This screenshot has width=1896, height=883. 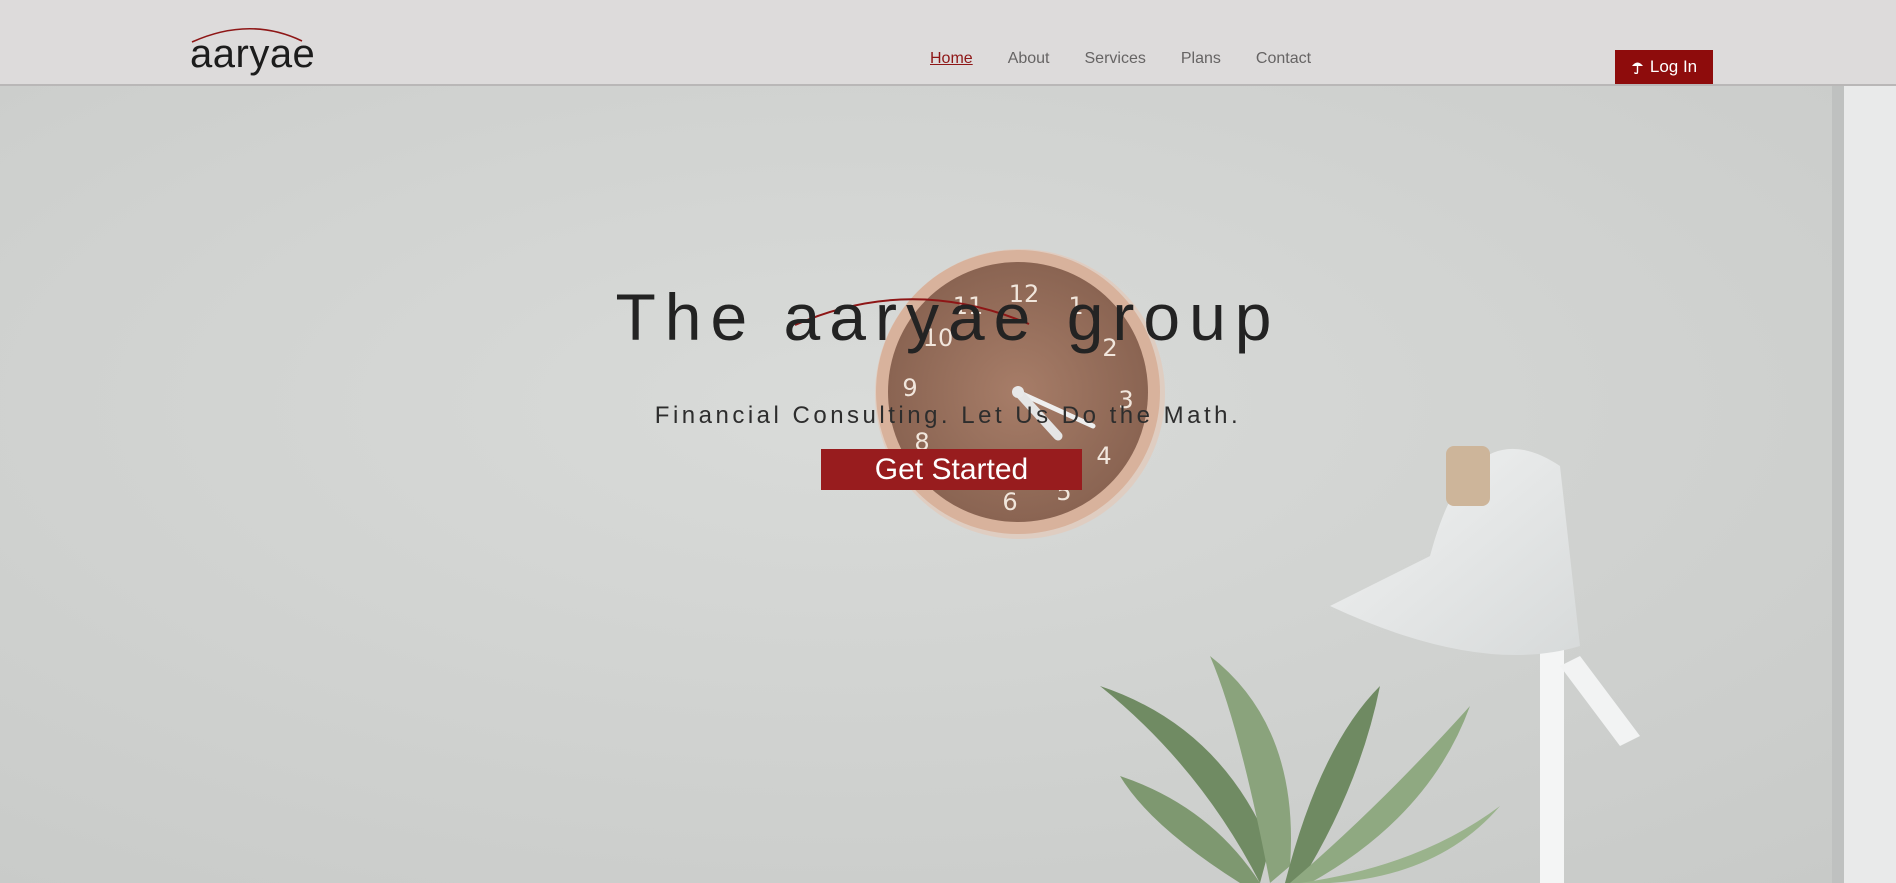 What do you see at coordinates (948, 317) in the screenshot?
I see `hero-title: The aaryae group` at bounding box center [948, 317].